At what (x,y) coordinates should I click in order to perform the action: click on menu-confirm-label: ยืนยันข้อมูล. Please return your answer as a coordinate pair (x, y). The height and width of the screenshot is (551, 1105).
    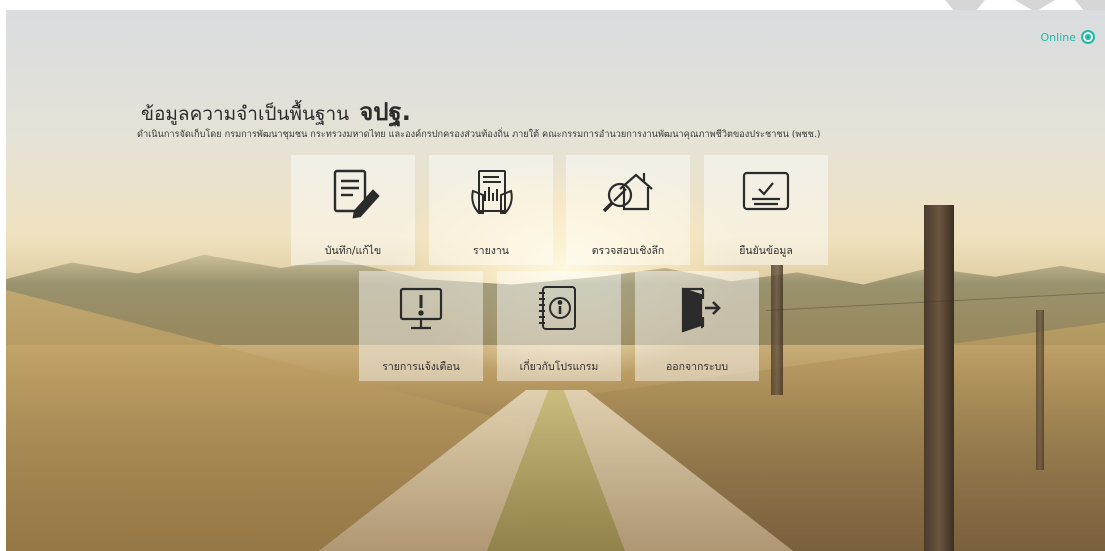
    Looking at the image, I should click on (766, 251).